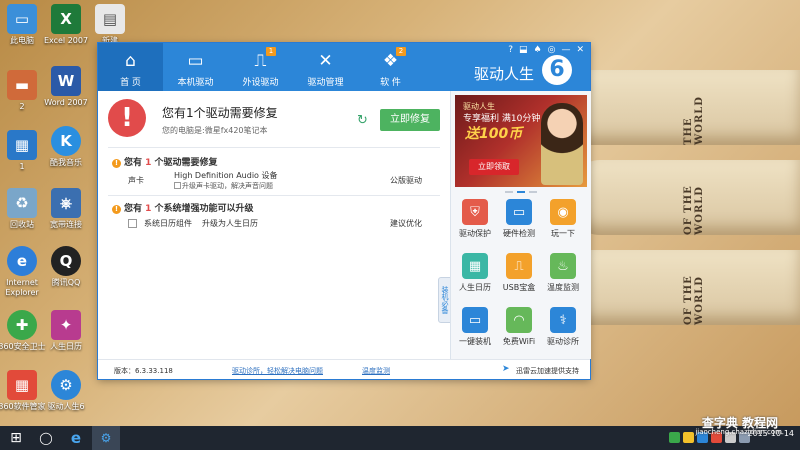 This screenshot has height=450, width=800. I want to click on tab-label: 驱动管理, so click(325, 83).